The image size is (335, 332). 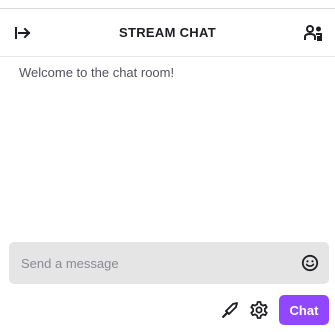 I want to click on bits-button, so click(x=230, y=310).